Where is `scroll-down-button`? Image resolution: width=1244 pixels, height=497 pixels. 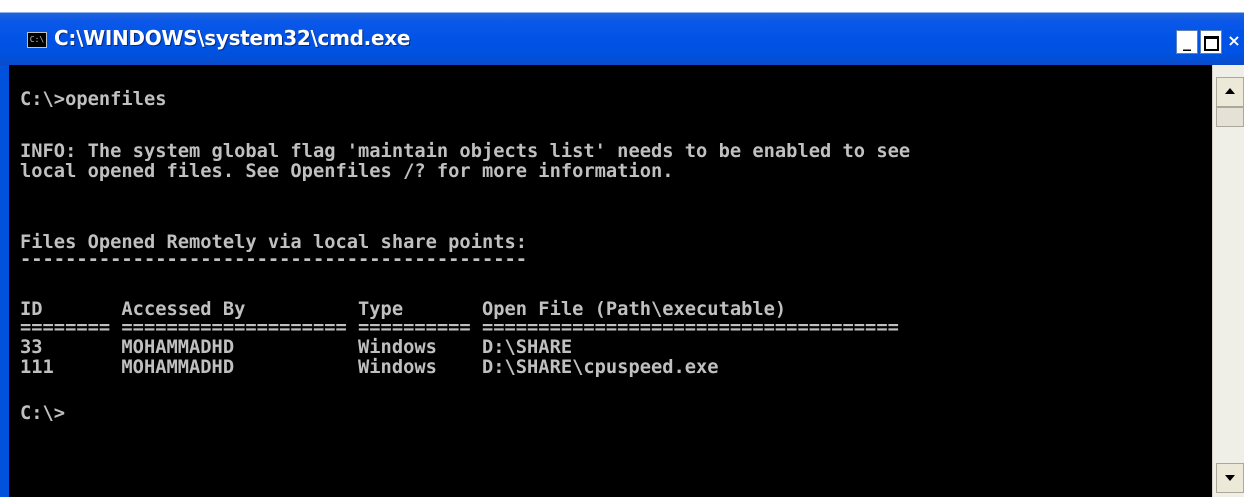 scroll-down-button is located at coordinates (1230, 478).